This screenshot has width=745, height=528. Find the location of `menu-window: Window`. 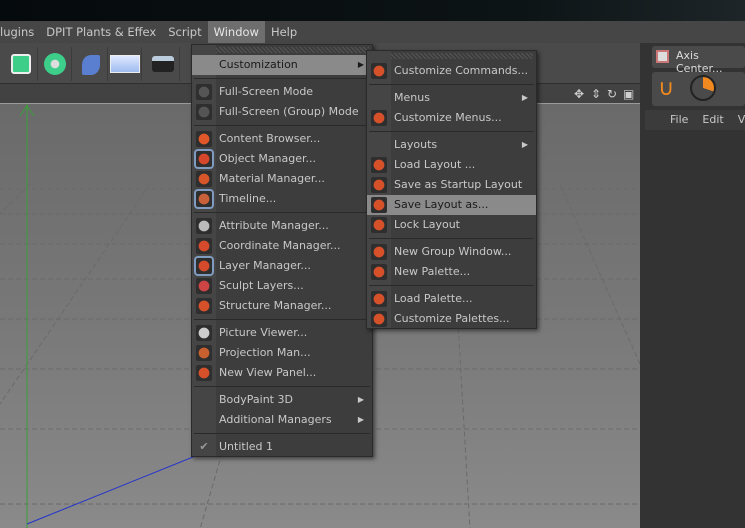

menu-window: Window is located at coordinates (236, 32).